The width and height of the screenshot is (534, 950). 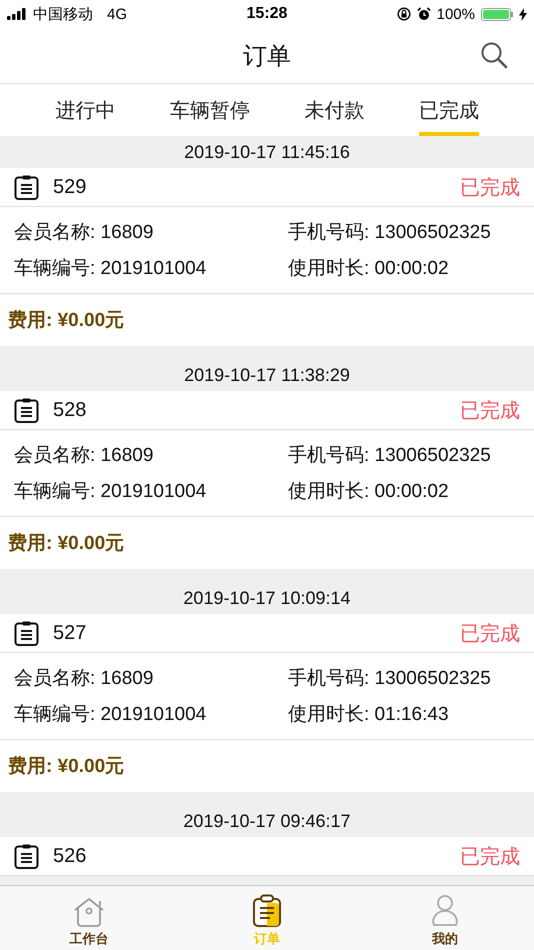 What do you see at coordinates (522, 14) in the screenshot?
I see `charging-icon` at bounding box center [522, 14].